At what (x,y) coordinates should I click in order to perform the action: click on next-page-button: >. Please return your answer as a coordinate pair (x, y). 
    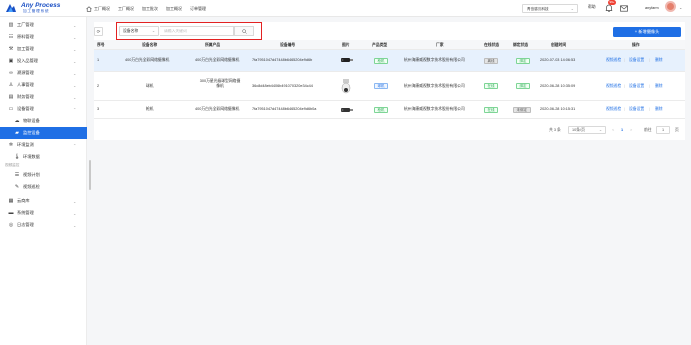
    Looking at the image, I should click on (631, 130).